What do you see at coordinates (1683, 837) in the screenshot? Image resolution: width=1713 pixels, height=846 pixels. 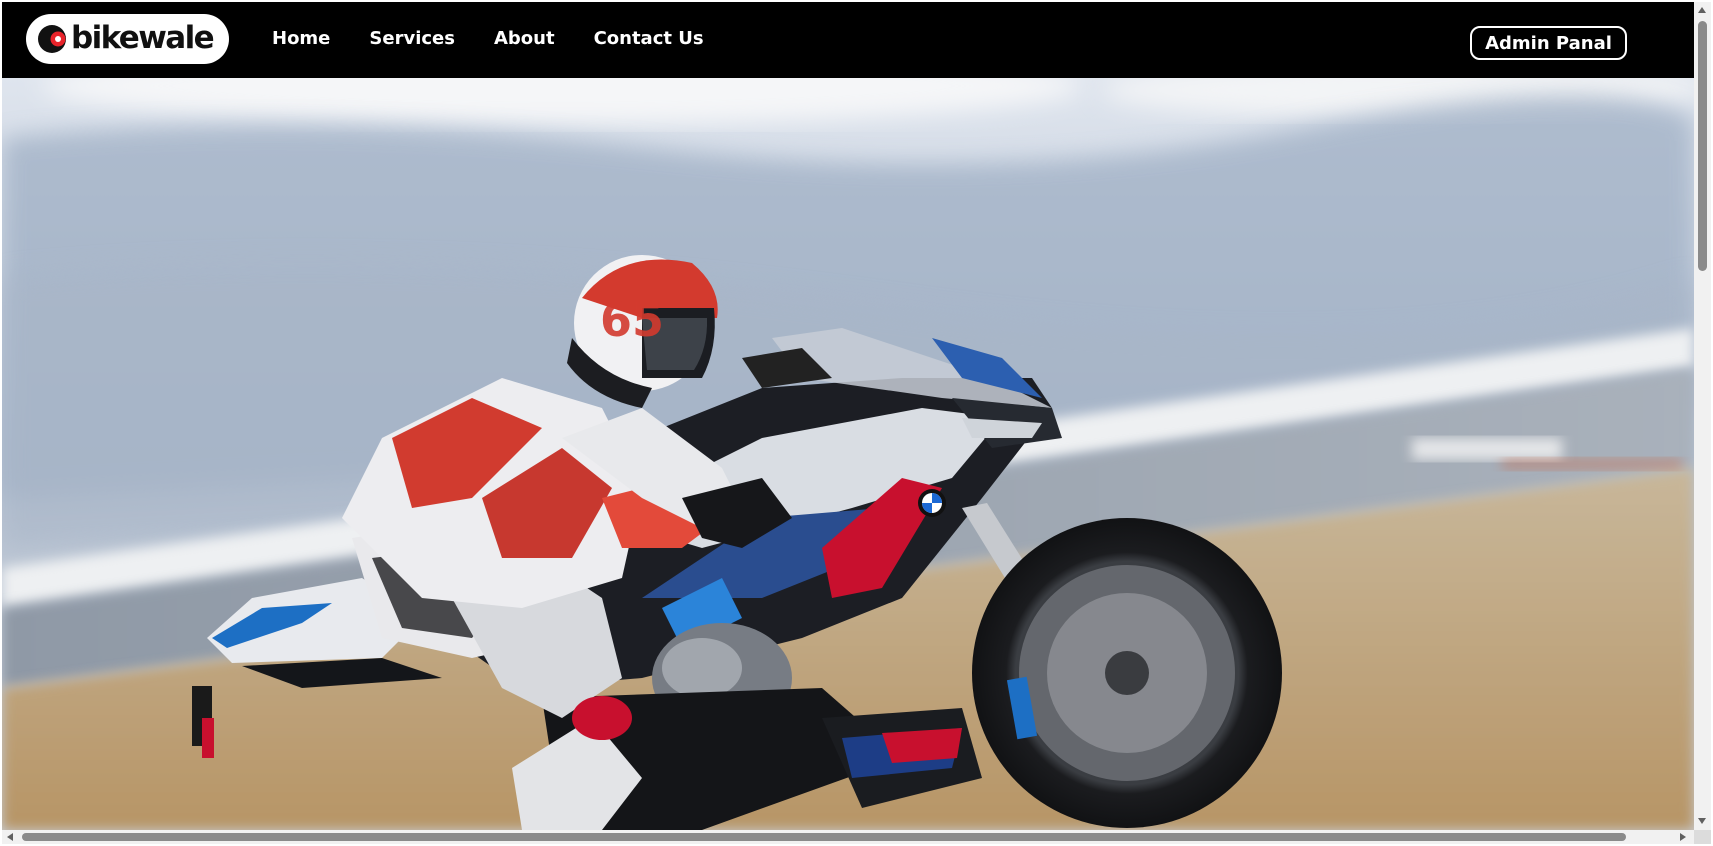 I see `scroll-right-arrow-icon` at bounding box center [1683, 837].